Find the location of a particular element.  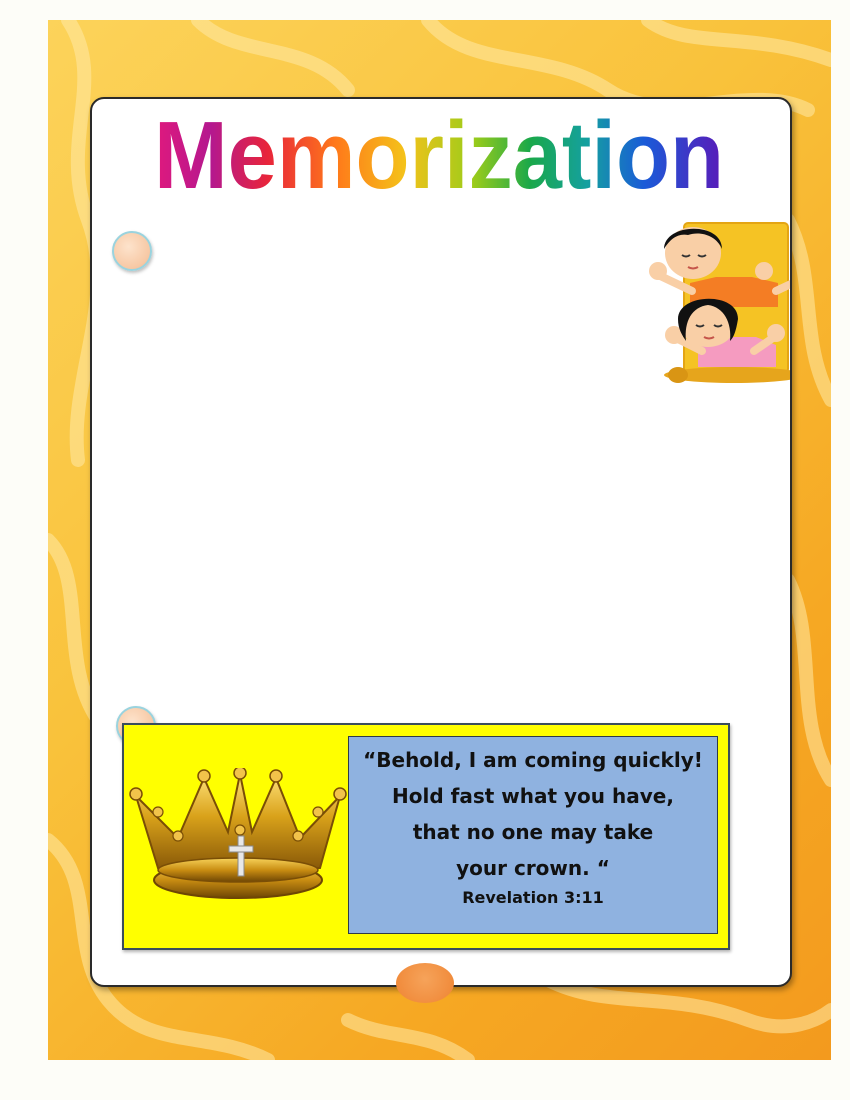

page-title-text: Memorization is located at coordinates (439, 155).